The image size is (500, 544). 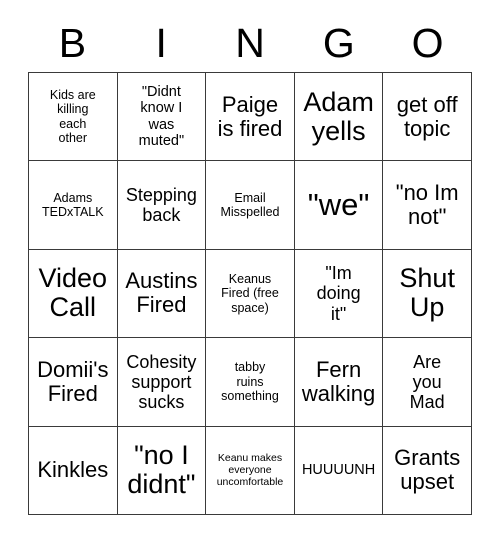 I want to click on bingo-cell: "Im doing it", so click(x=339, y=294).